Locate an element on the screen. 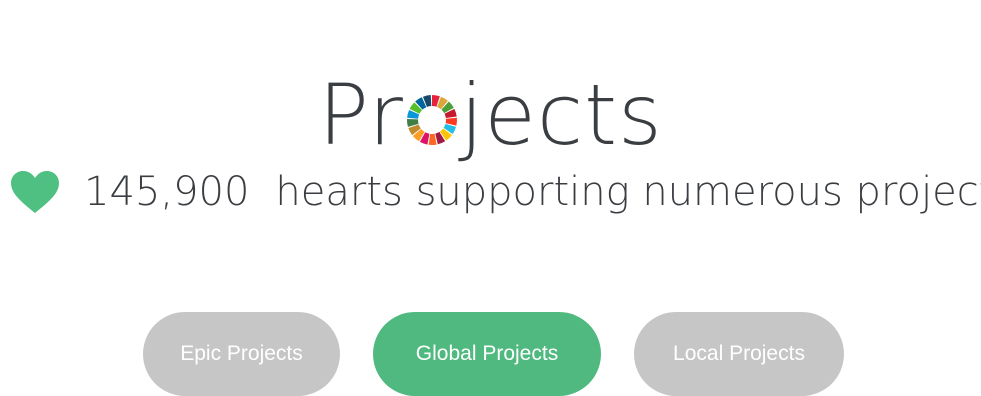  hearts-label: hearts supporting numerous projects is located at coordinates (628, 192).